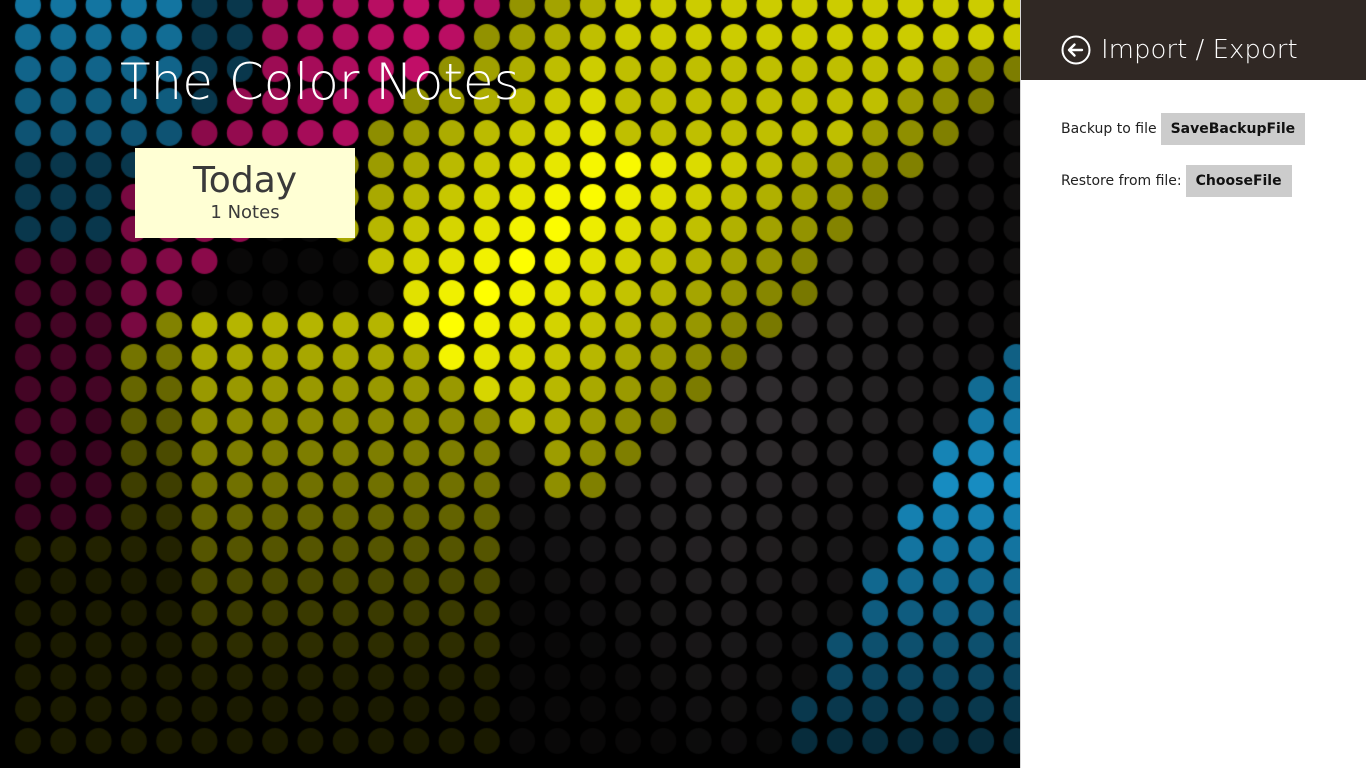  Describe the element at coordinates (1238, 181) in the screenshot. I see `choose-file-button: ChooseFile` at that location.